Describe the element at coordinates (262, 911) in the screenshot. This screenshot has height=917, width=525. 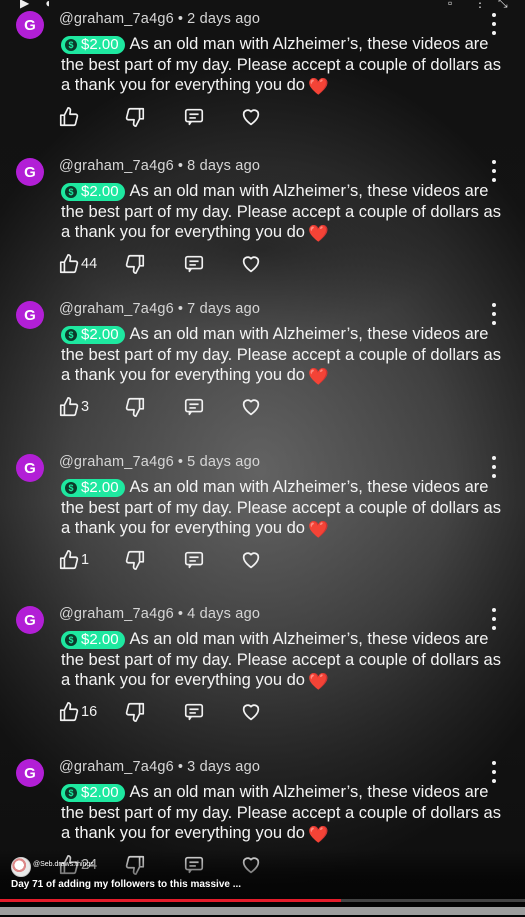
I see `scrollbar` at that location.